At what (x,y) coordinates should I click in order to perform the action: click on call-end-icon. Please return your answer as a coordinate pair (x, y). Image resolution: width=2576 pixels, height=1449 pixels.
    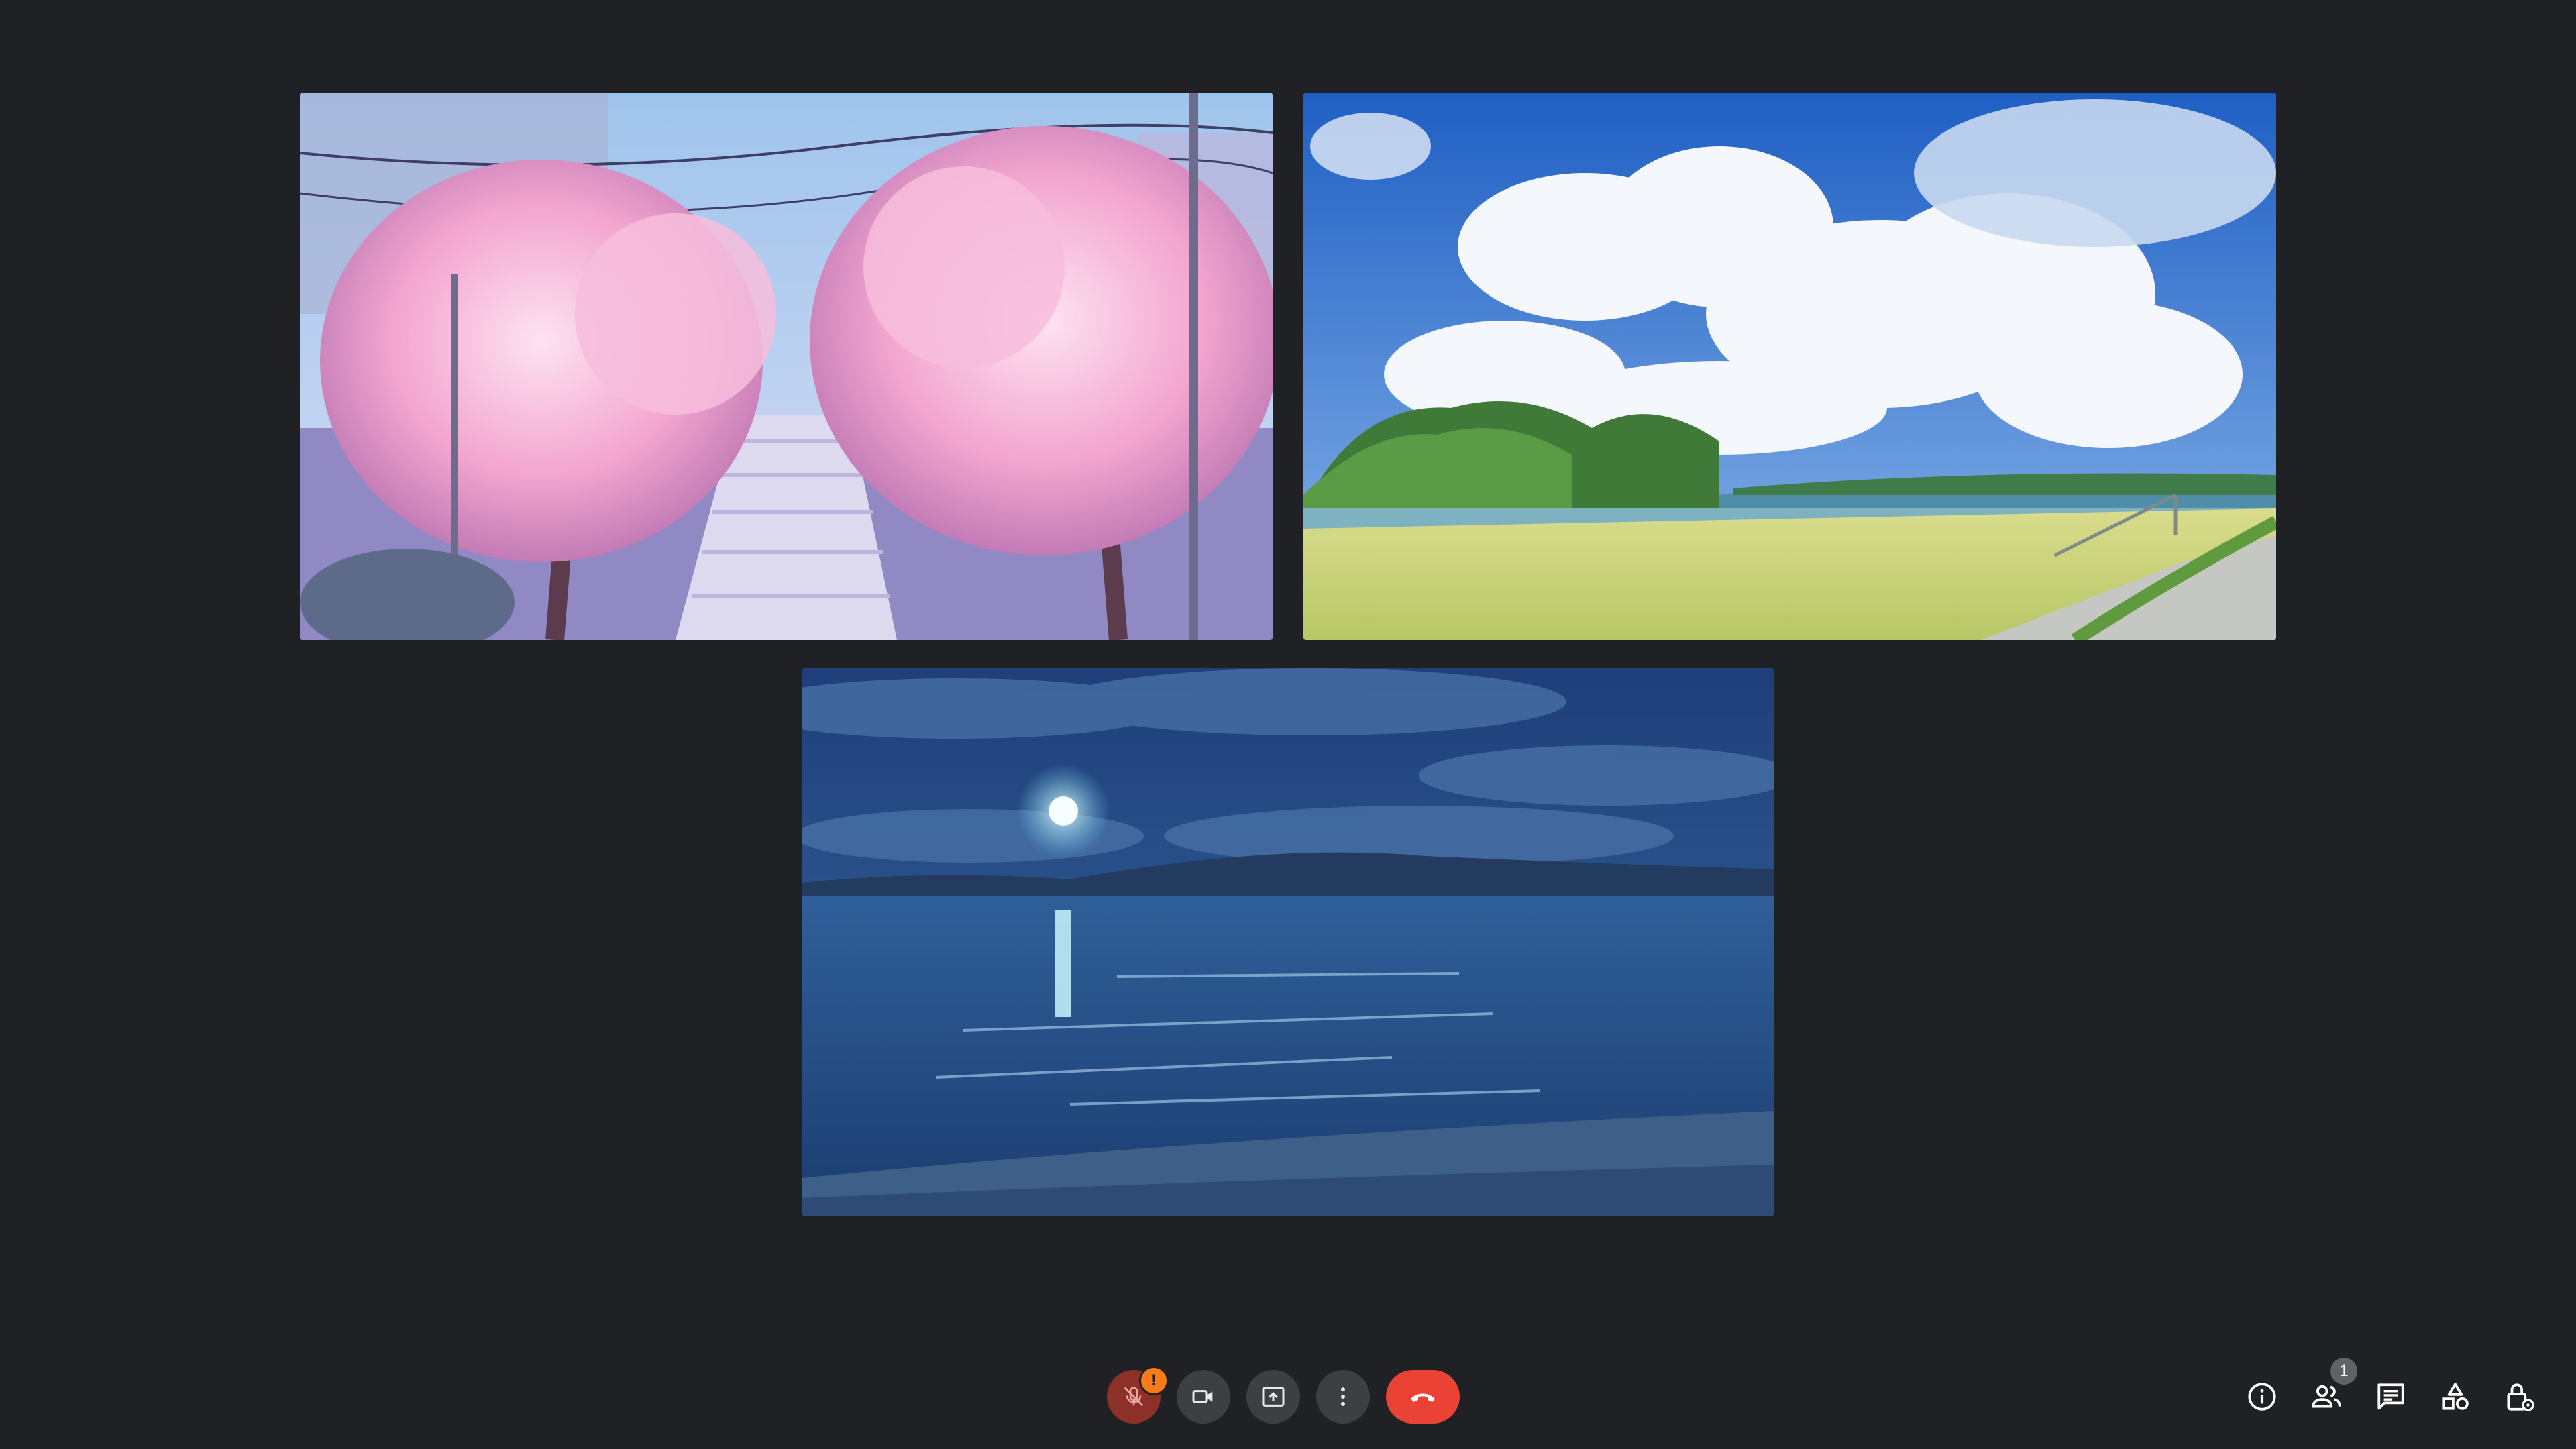
    Looking at the image, I should click on (1423, 1397).